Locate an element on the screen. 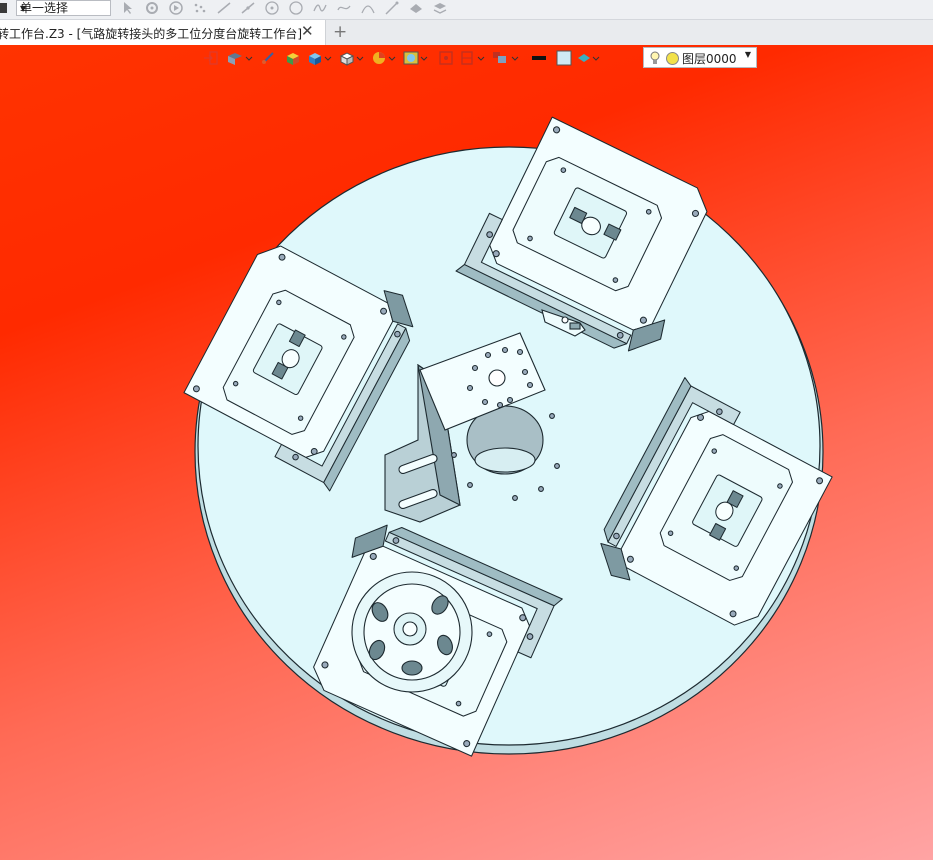 The height and width of the screenshot is (860, 933). spline-icon is located at coordinates (320, 8).